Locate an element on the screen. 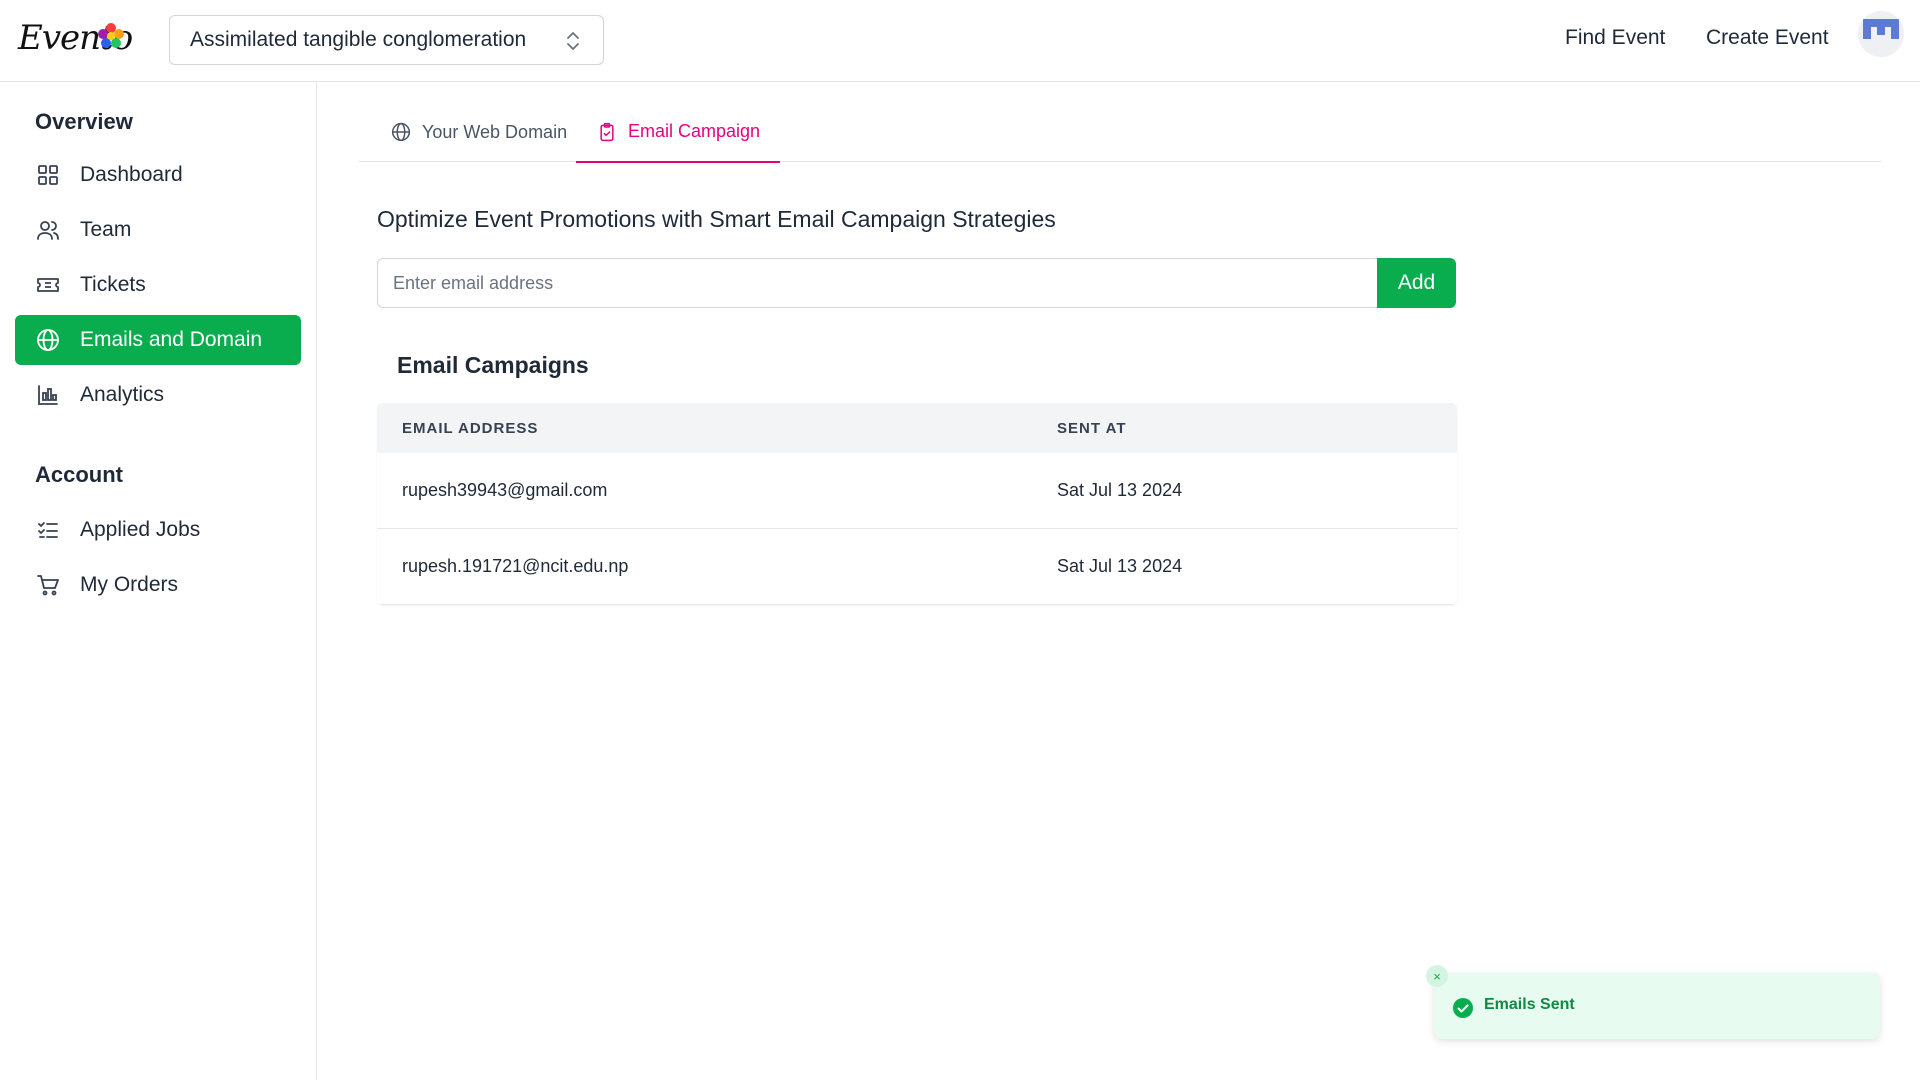 The image size is (1920, 1080). success-toast: × Emails Sent is located at coordinates (1653, 1002).